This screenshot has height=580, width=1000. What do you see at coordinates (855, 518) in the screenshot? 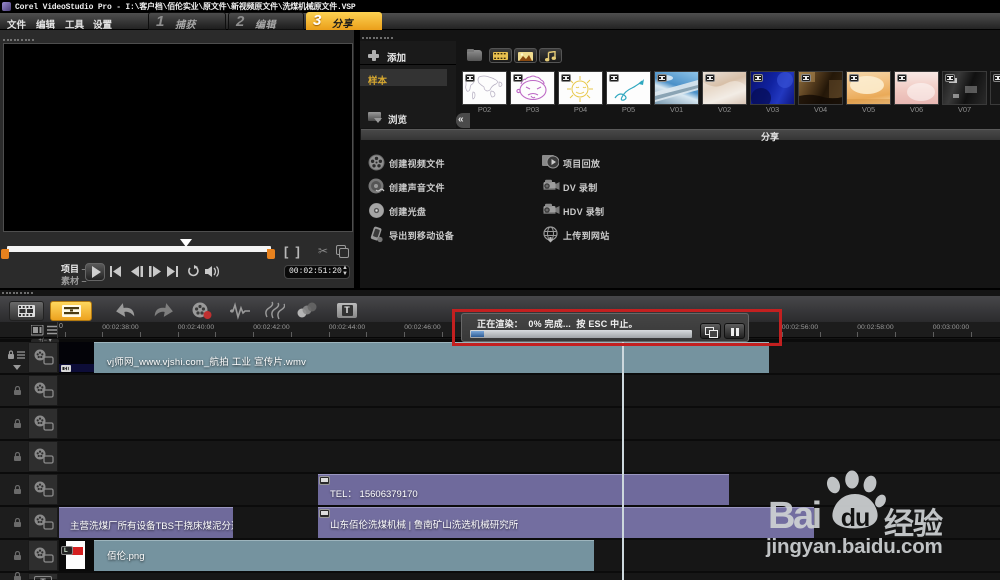
I see `svg-text: du` at bounding box center [855, 518].